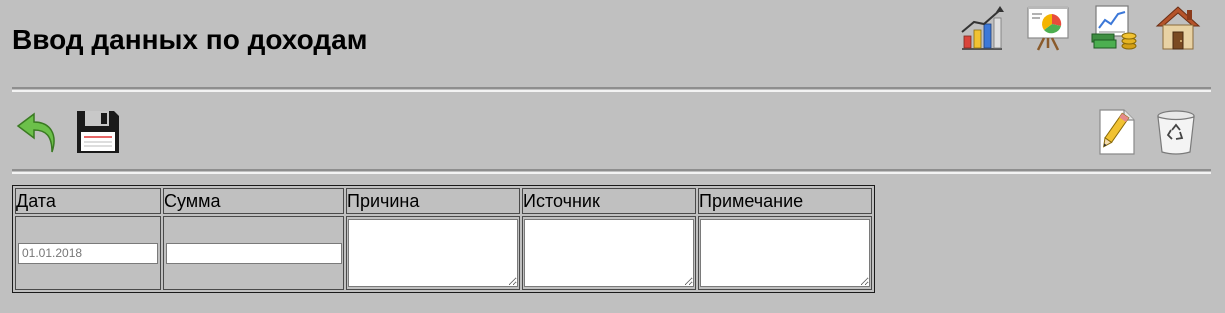 This screenshot has height=313, width=1225. Describe the element at coordinates (1176, 132) in the screenshot. I see `recycle-bin-icon` at that location.